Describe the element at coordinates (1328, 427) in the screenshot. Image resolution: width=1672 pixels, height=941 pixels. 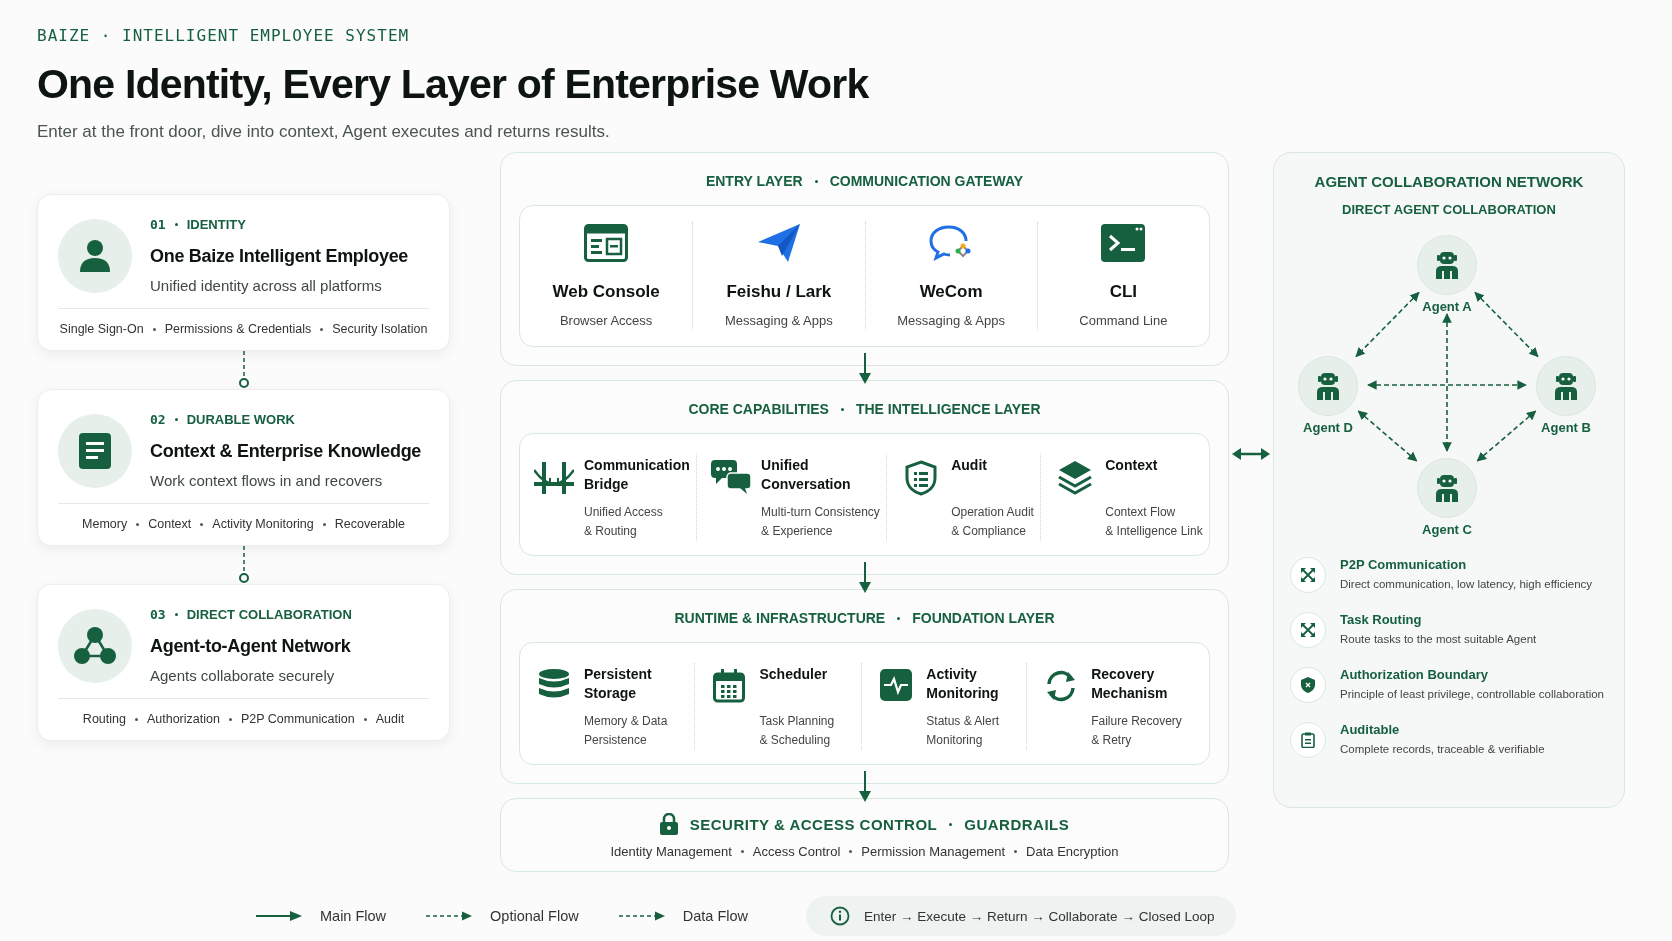
I see `agent-name: Agent D` at that location.